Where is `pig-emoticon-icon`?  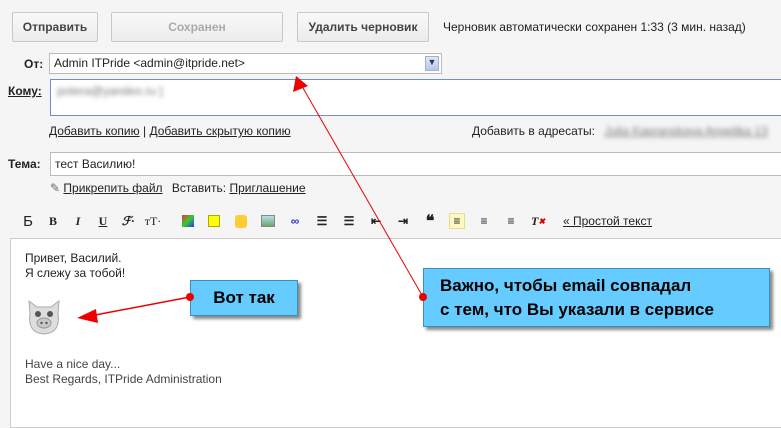
pig-emoticon-icon is located at coordinates (44, 316).